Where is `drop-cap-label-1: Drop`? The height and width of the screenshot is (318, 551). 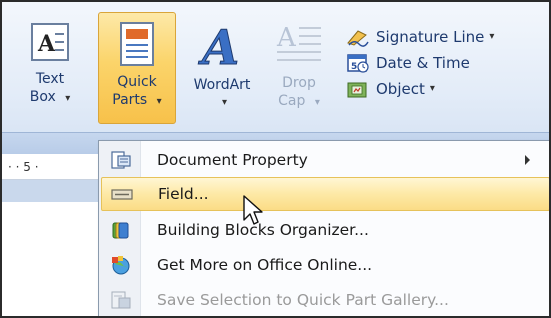 drop-cap-label-1: Drop is located at coordinates (299, 83).